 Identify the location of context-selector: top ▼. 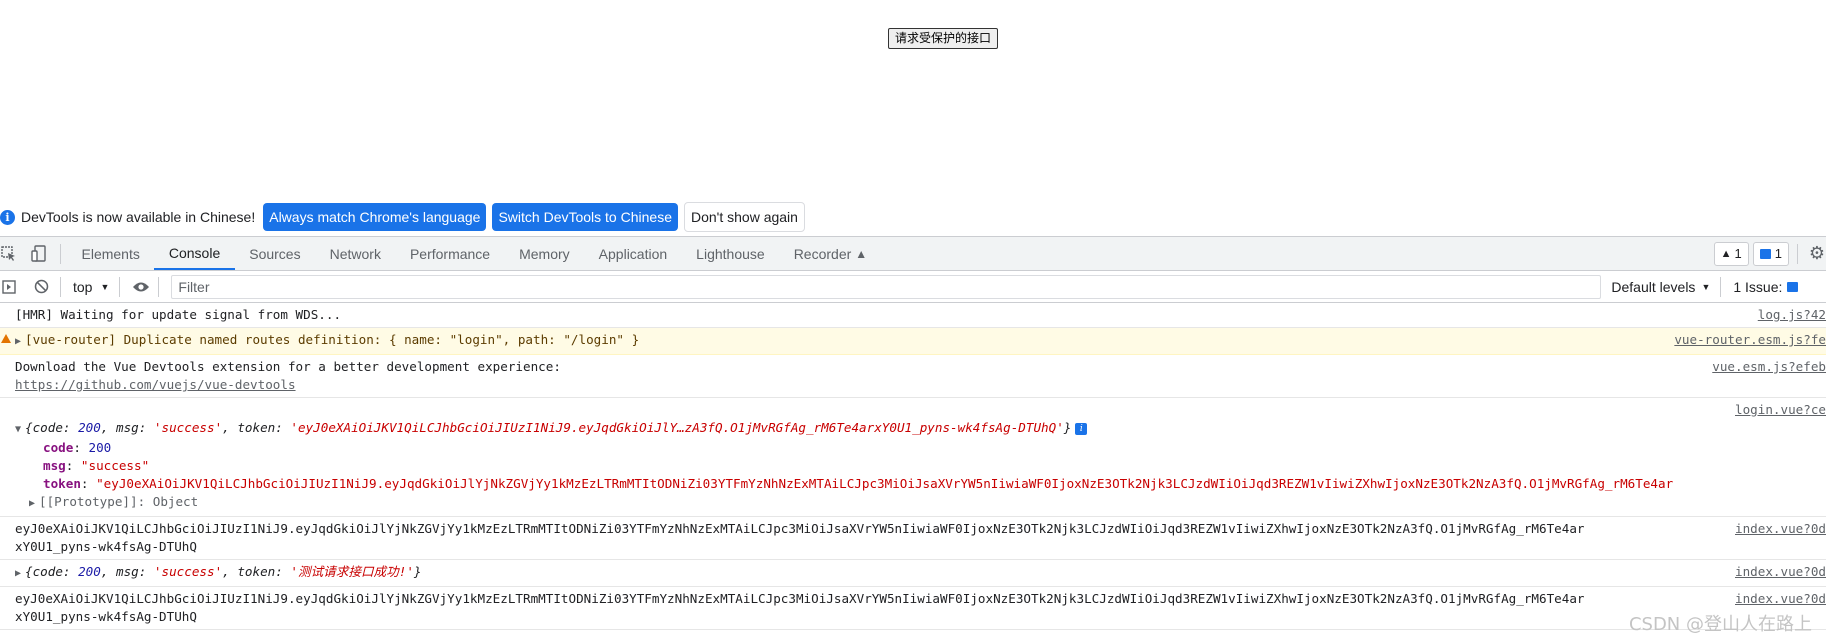
(91, 287).